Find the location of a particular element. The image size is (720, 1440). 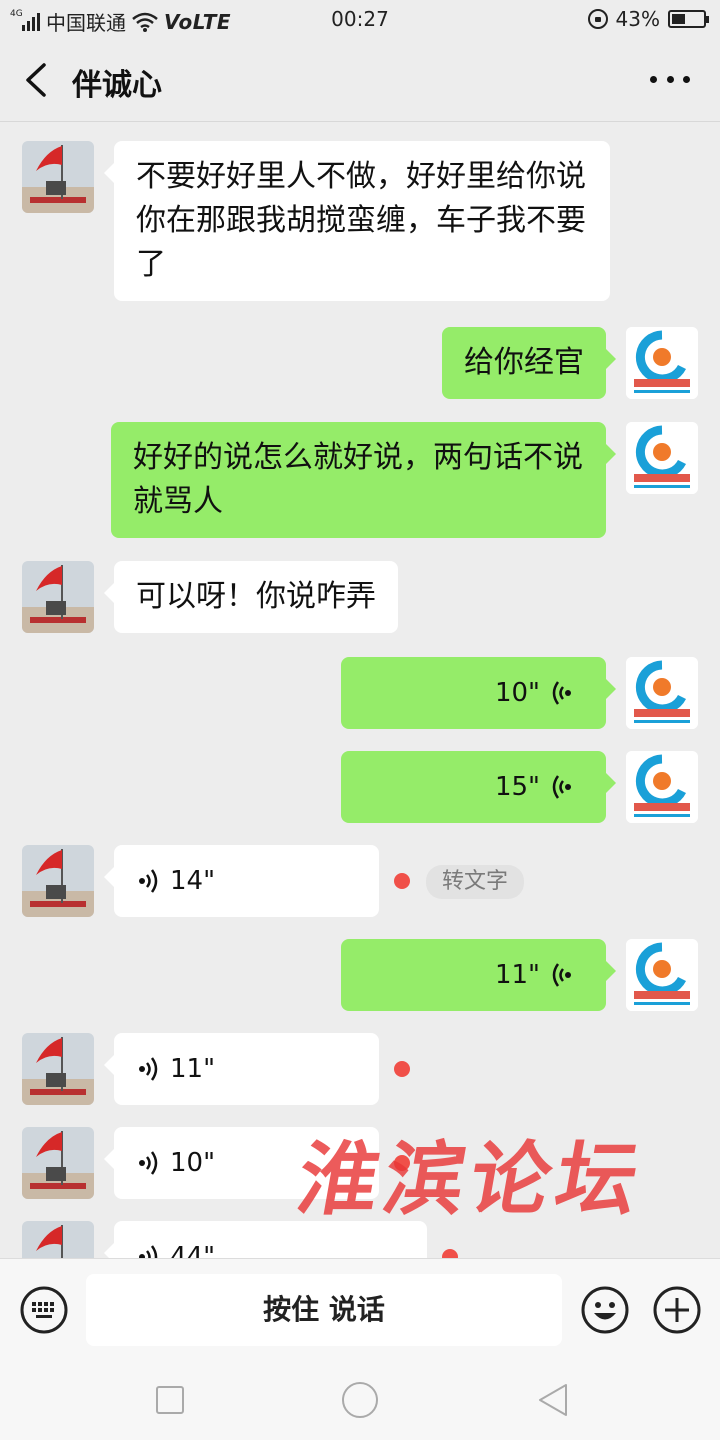

chat-title: 伴诚心 is located at coordinates (117, 85).